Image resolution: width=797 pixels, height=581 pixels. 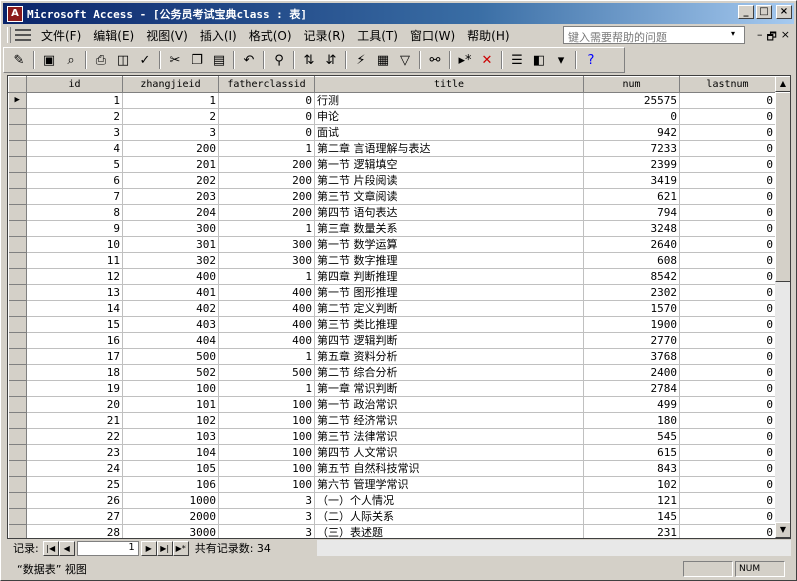 I want to click on cell-id: 28, so click(x=74, y=531).